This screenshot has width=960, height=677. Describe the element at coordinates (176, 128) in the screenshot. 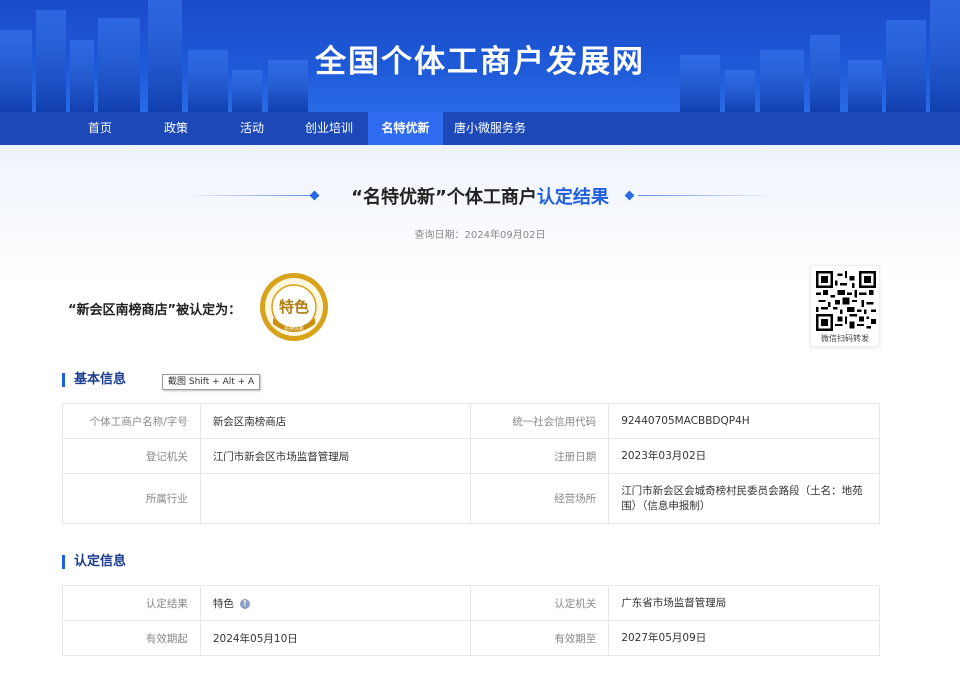

I see `nav-item-policy: 政策` at that location.